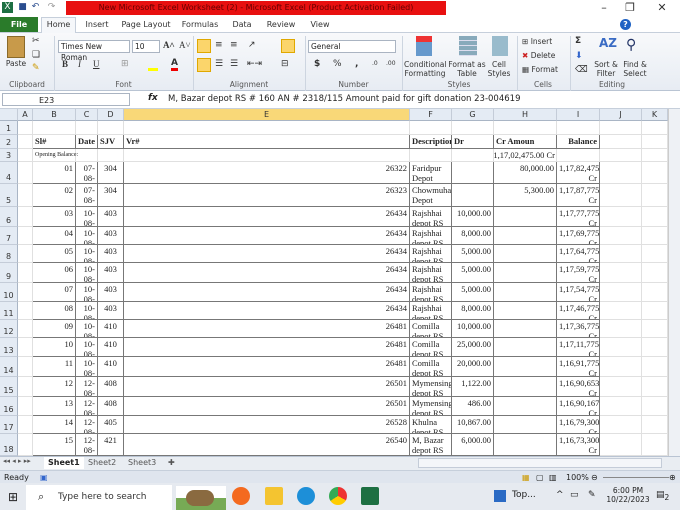 The width and height of the screenshot is (680, 510). Describe the element at coordinates (473, 236) in the screenshot. I see `cell-dr: 8,000.00` at that location.